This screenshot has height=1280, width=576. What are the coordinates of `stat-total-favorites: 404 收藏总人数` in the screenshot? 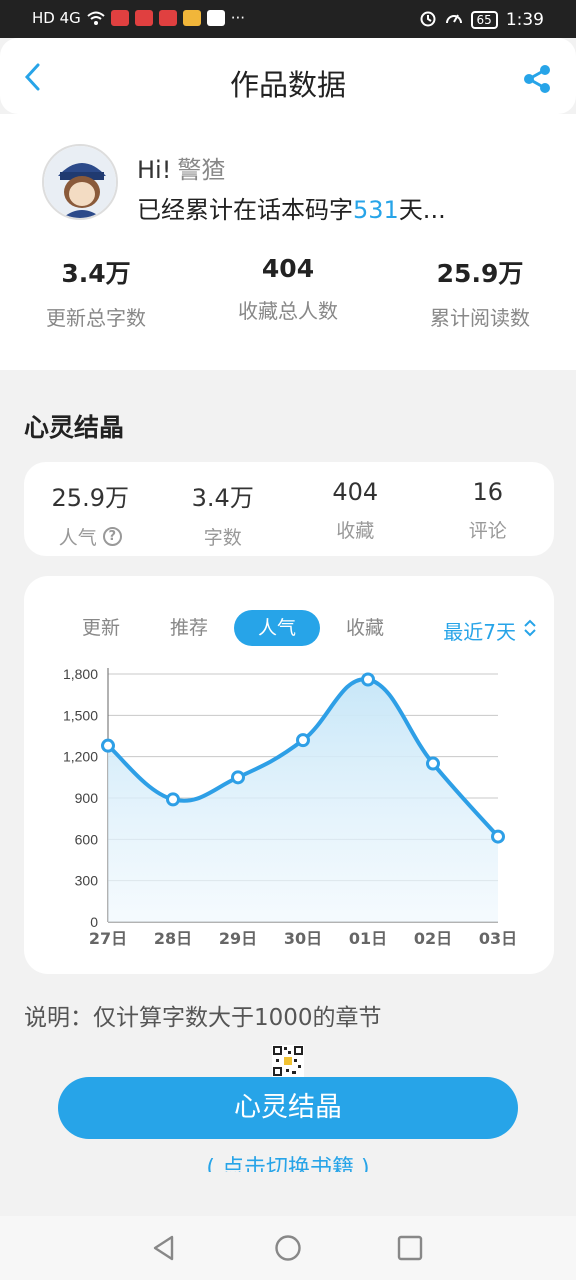 It's located at (288, 292).